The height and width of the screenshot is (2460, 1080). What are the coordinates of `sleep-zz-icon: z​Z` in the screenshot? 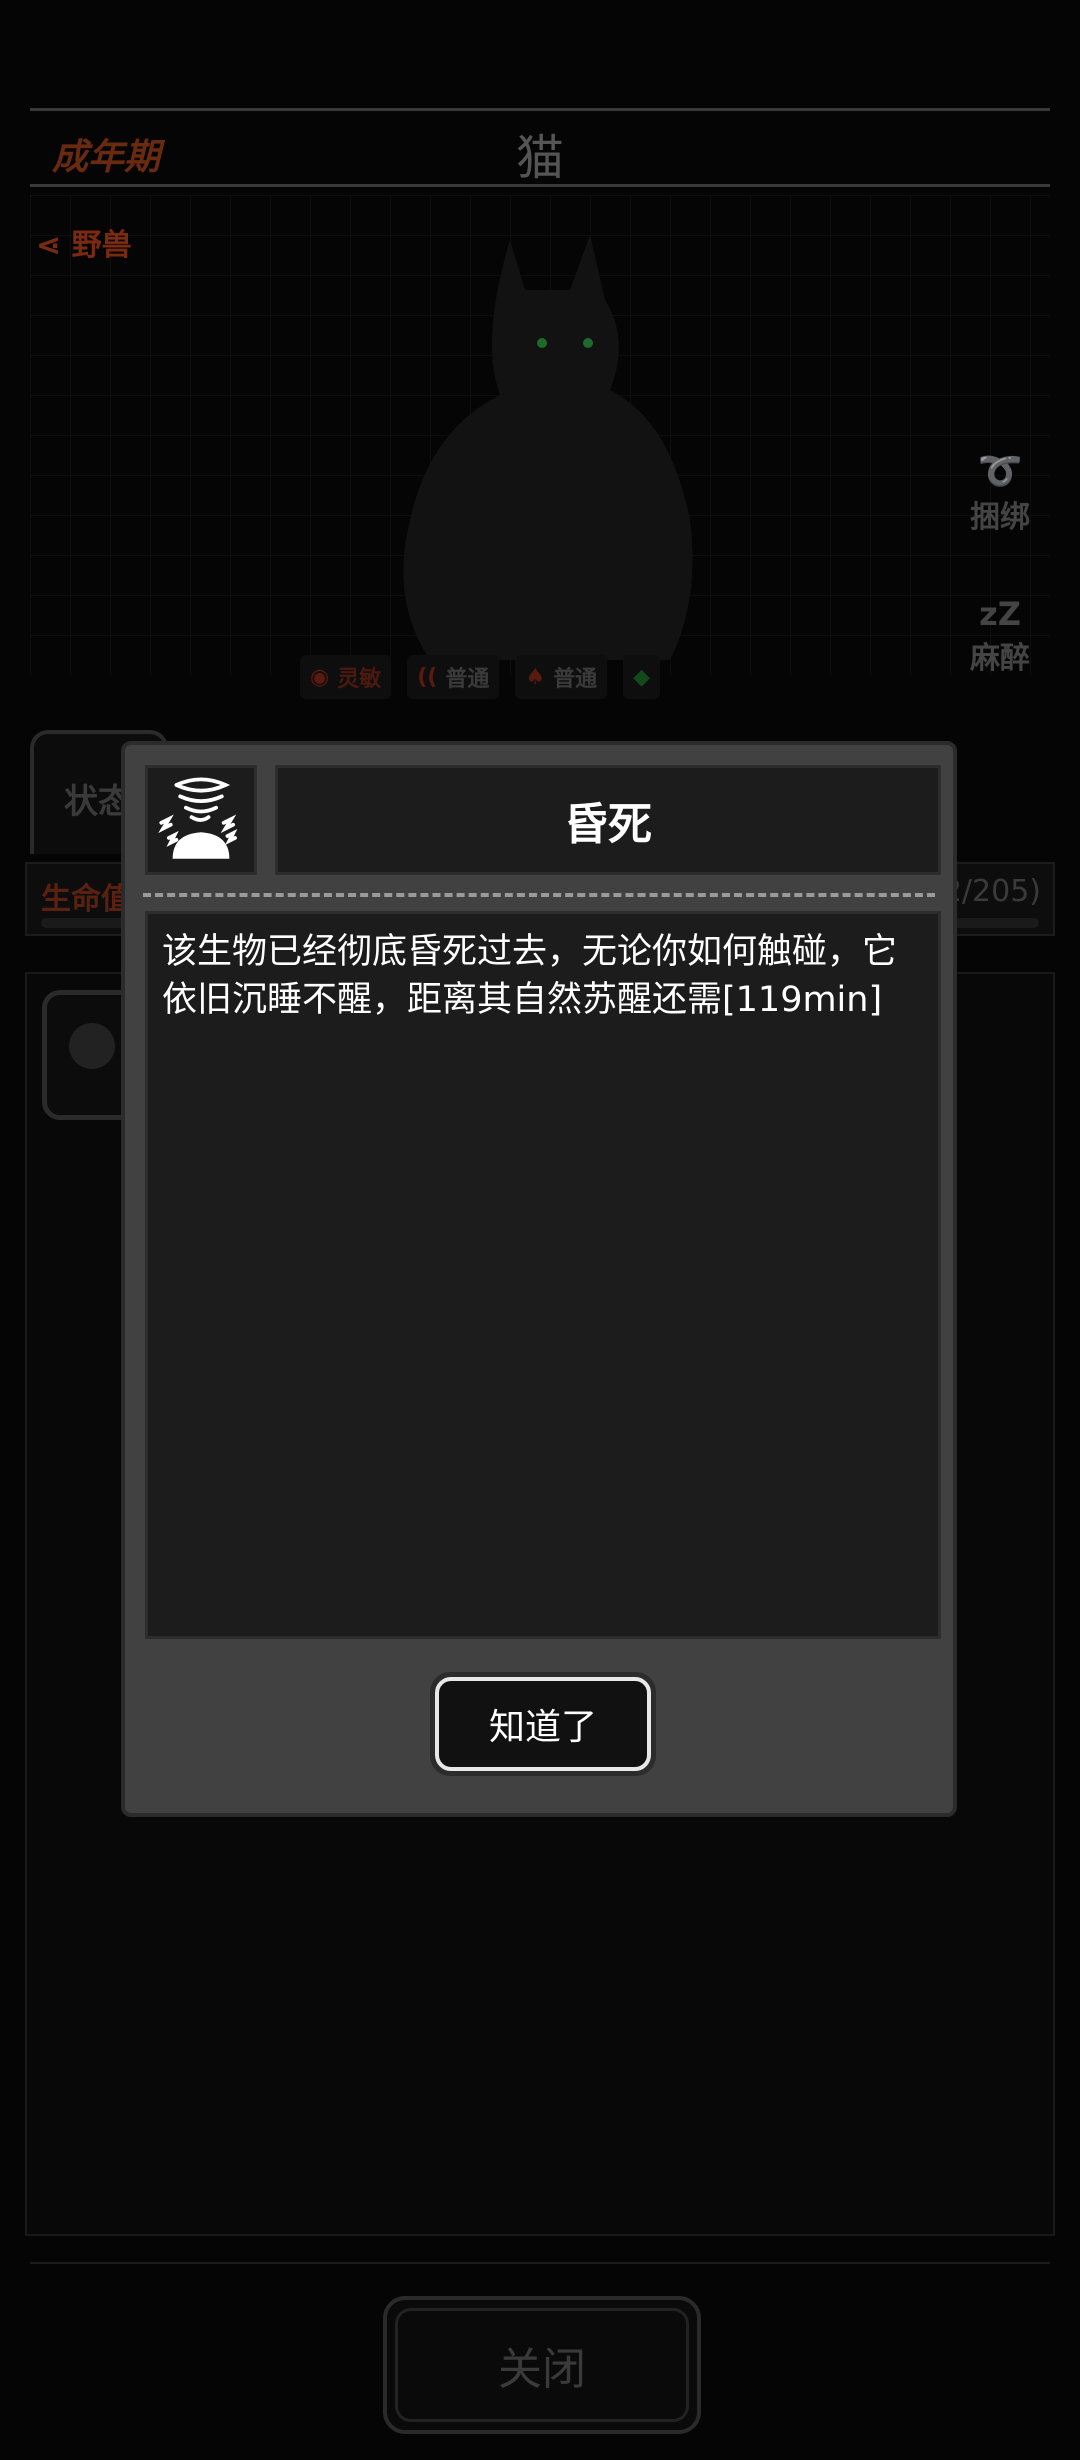 It's located at (1000, 614).